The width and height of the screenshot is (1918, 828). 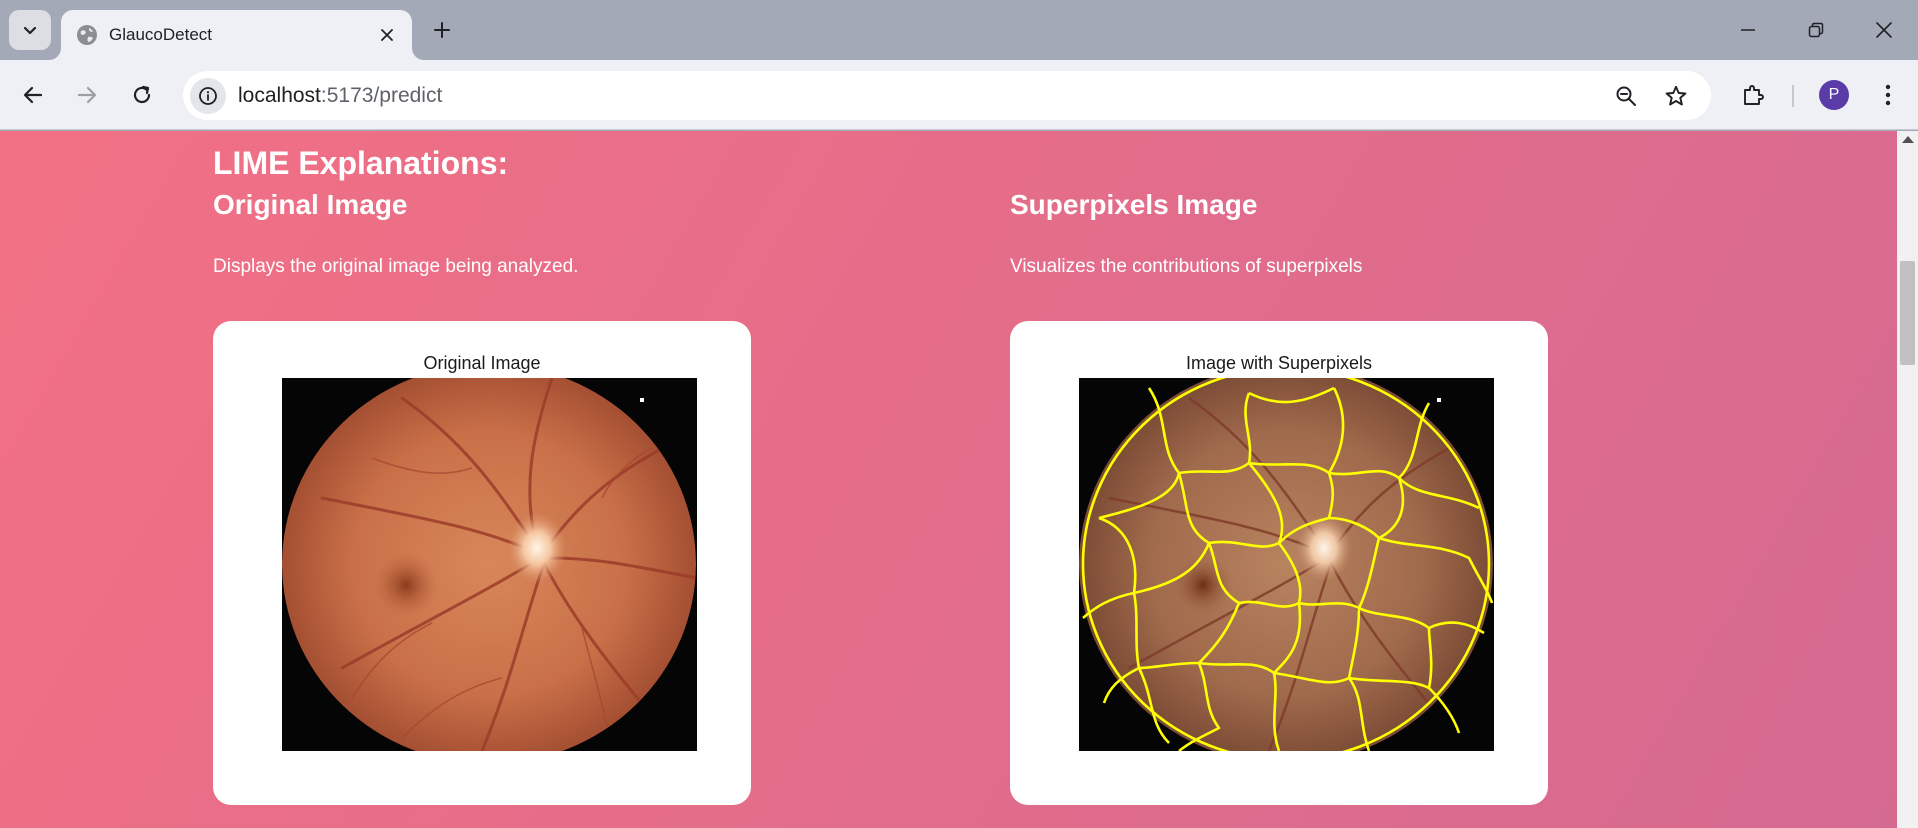 I want to click on plus-icon, so click(x=442, y=30).